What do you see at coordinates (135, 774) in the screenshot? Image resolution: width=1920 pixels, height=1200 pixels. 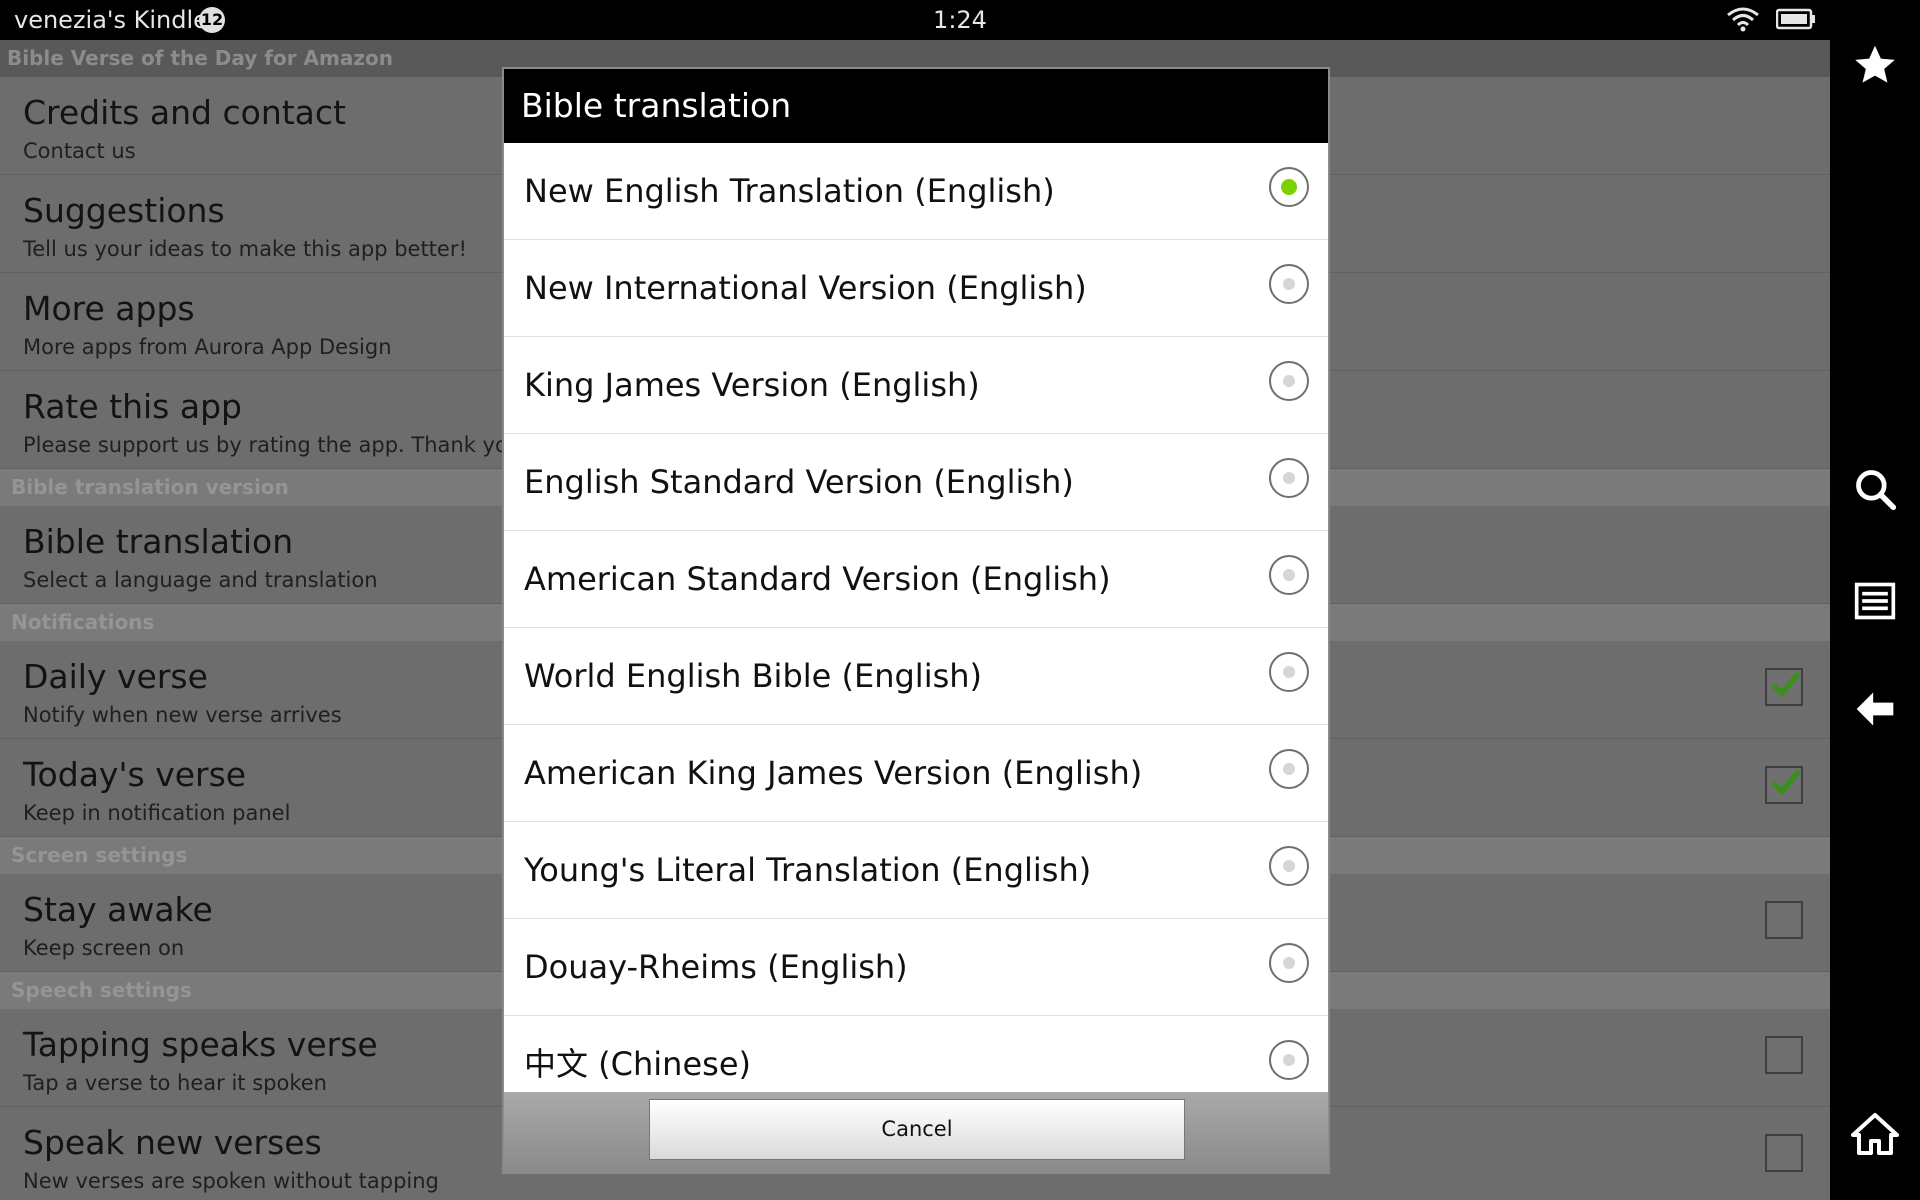 I see `pref-title: Today's verse` at bounding box center [135, 774].